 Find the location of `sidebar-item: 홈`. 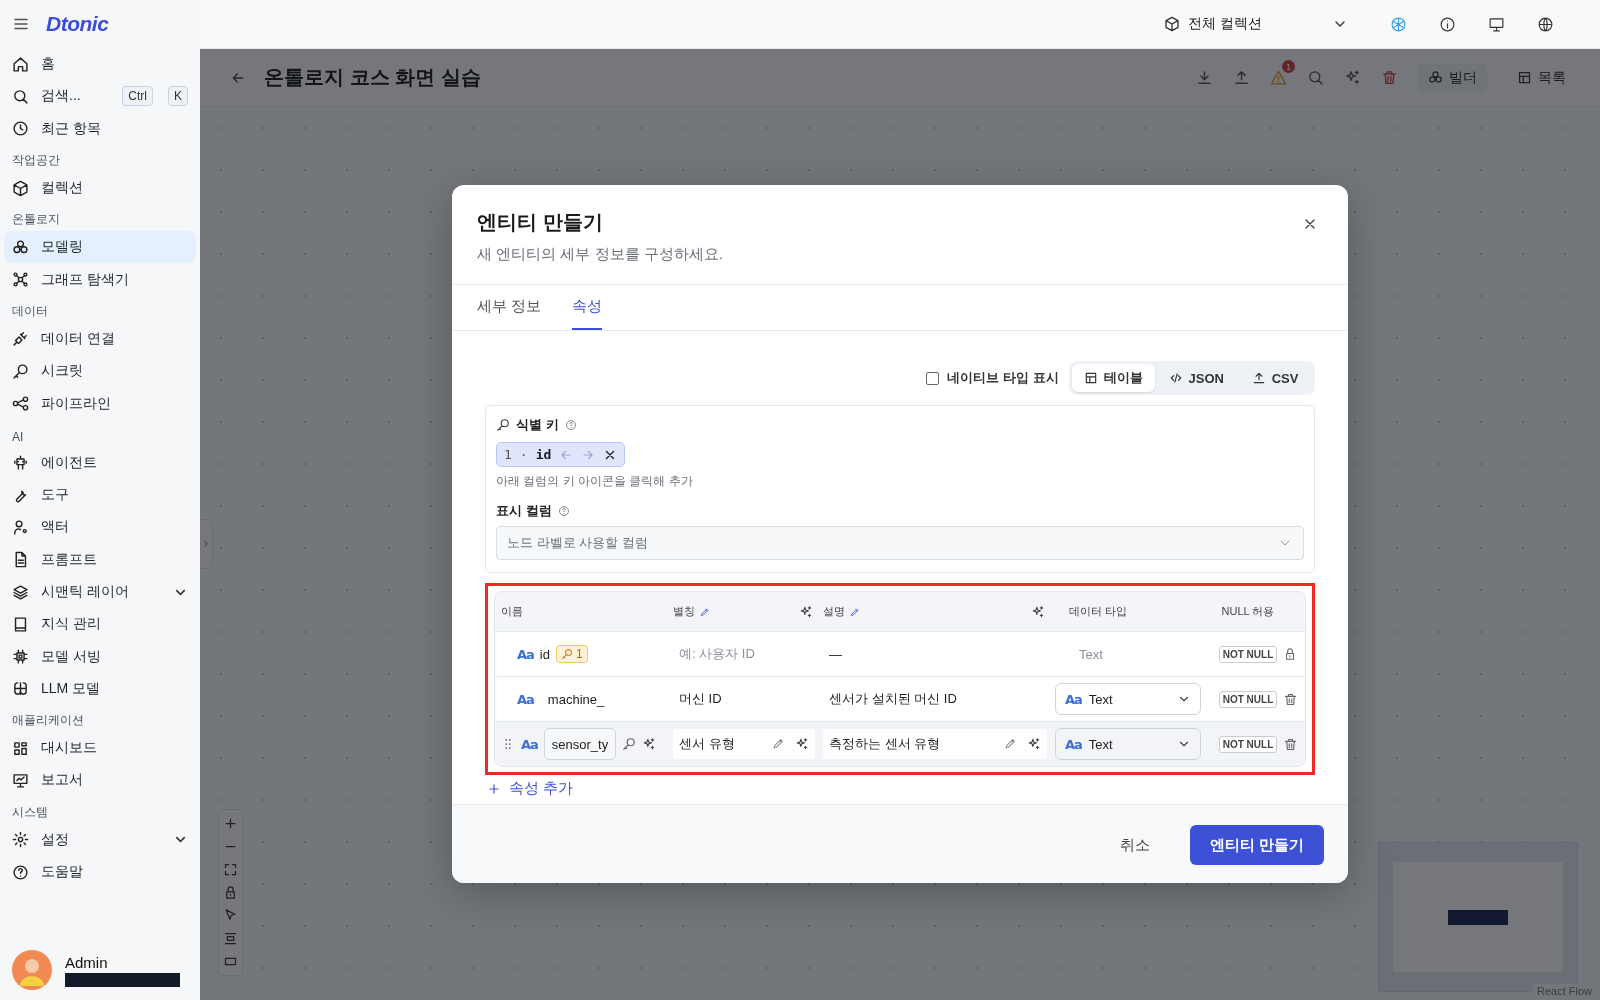

sidebar-item: 홈 is located at coordinates (100, 64).